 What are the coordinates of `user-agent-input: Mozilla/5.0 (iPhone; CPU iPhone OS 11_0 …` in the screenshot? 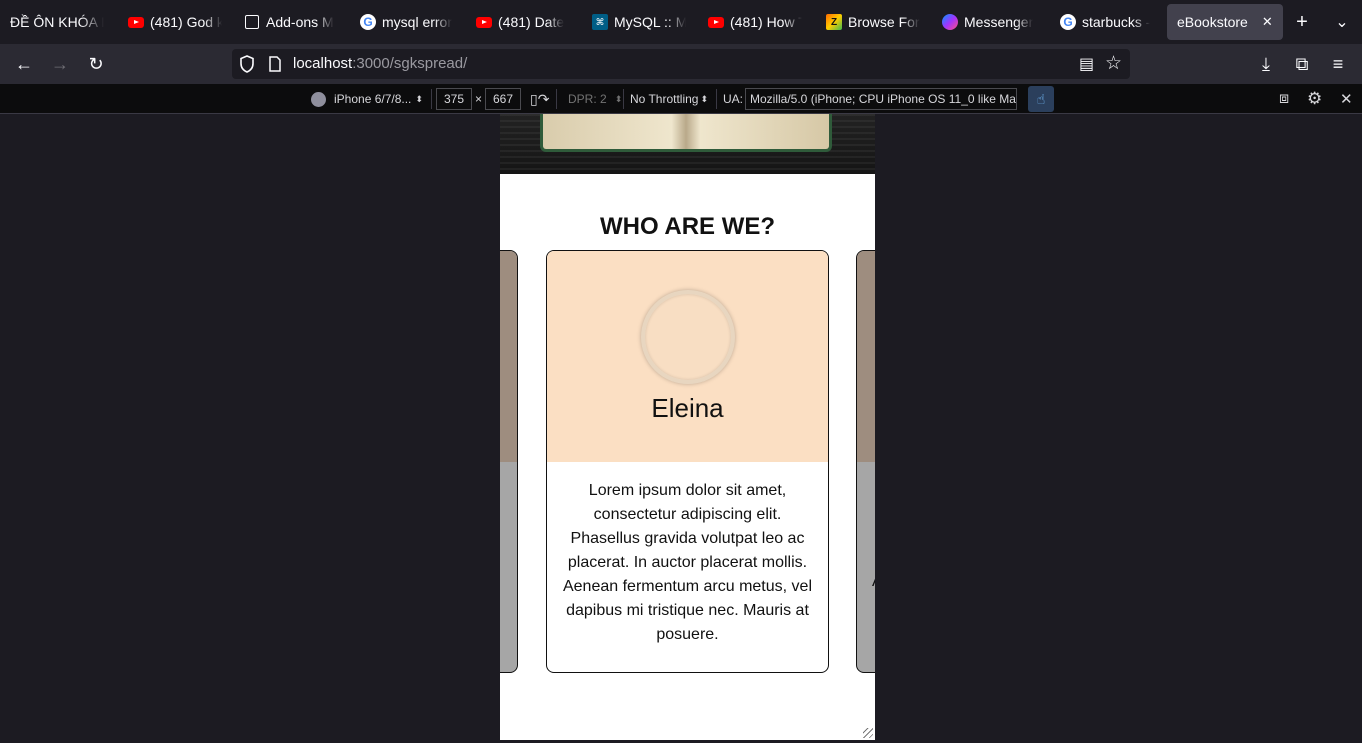 It's located at (881, 99).